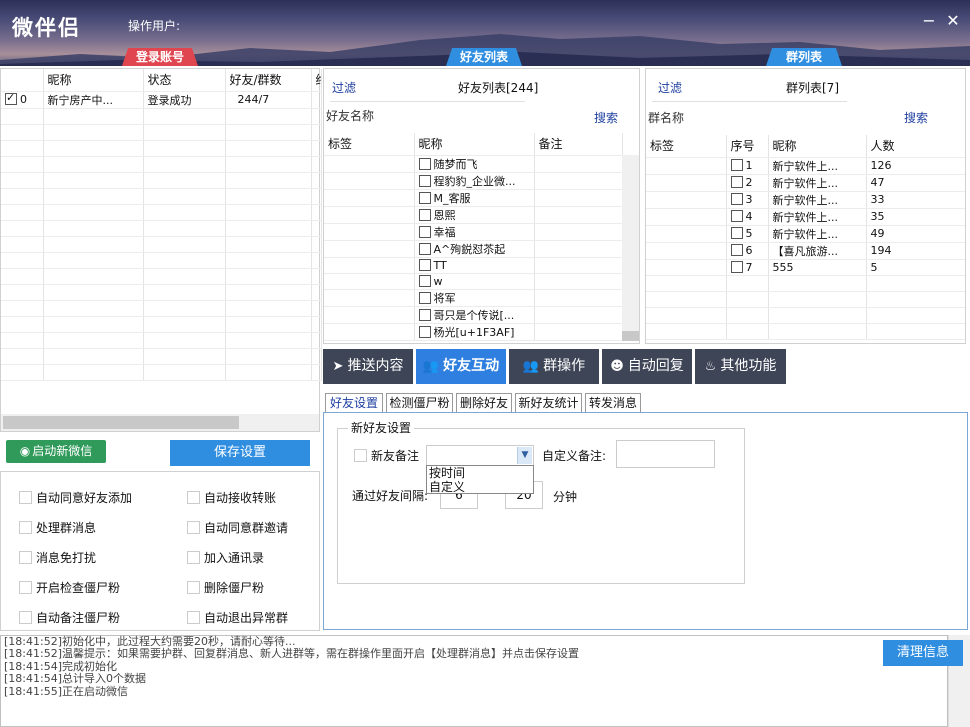 The height and width of the screenshot is (727, 970). Describe the element at coordinates (368, 366) in the screenshot. I see `push-content-button: ➤ 推送内容` at that location.